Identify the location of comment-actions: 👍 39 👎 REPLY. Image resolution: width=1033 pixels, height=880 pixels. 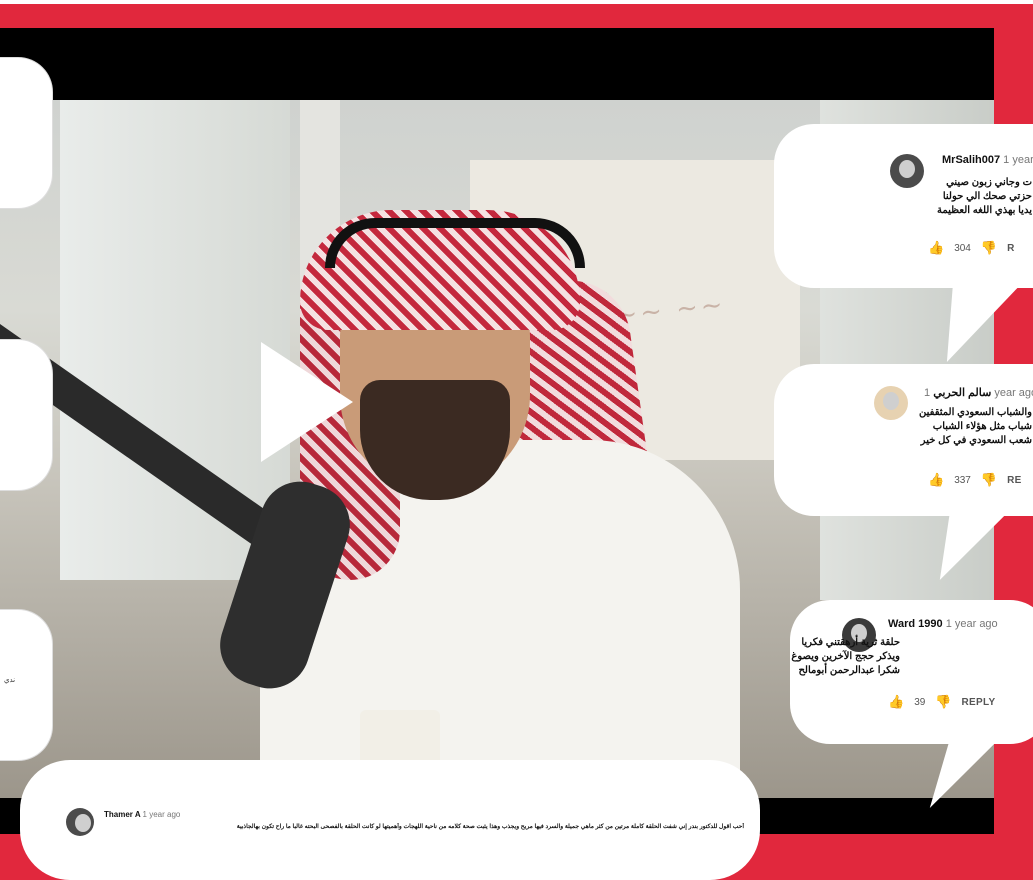
(941, 702).